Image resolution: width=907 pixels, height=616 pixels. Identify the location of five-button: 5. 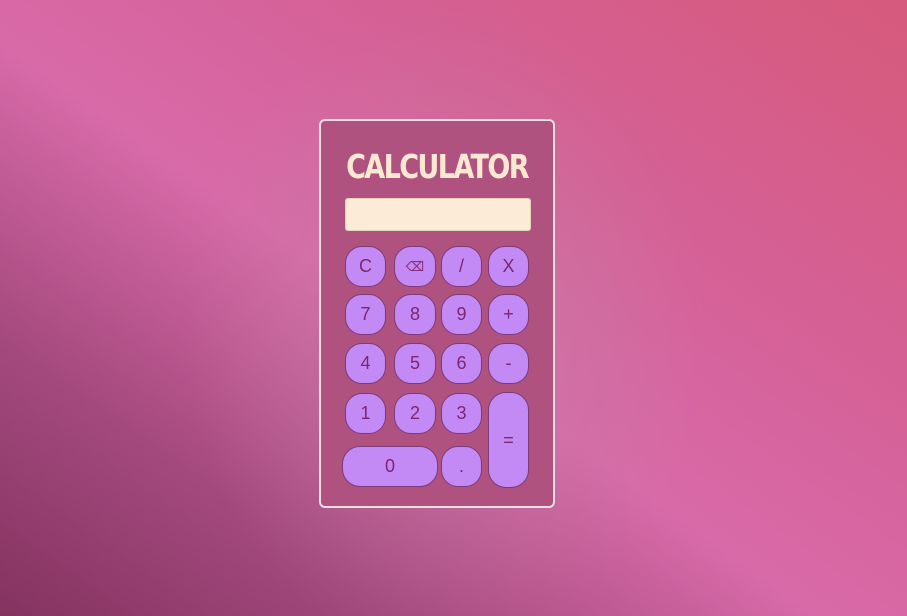
(415, 363).